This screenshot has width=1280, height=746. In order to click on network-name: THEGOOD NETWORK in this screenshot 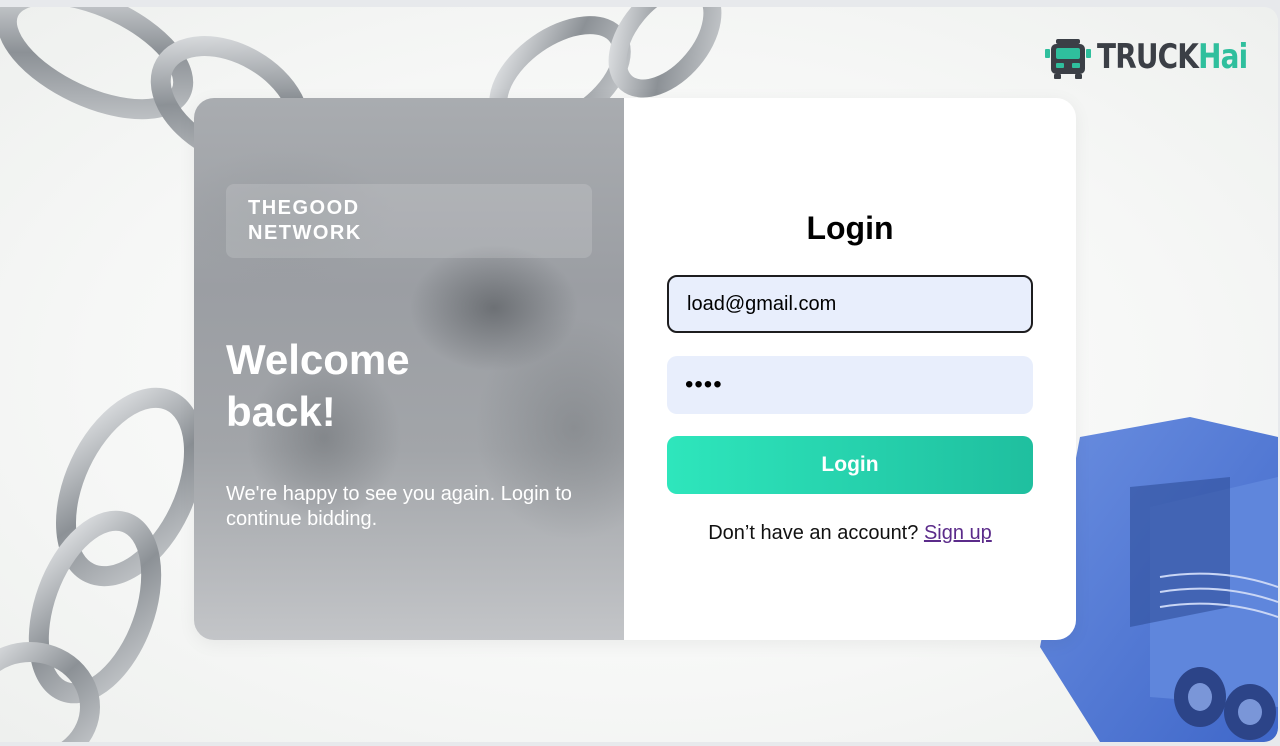, I will do `click(305, 220)`.